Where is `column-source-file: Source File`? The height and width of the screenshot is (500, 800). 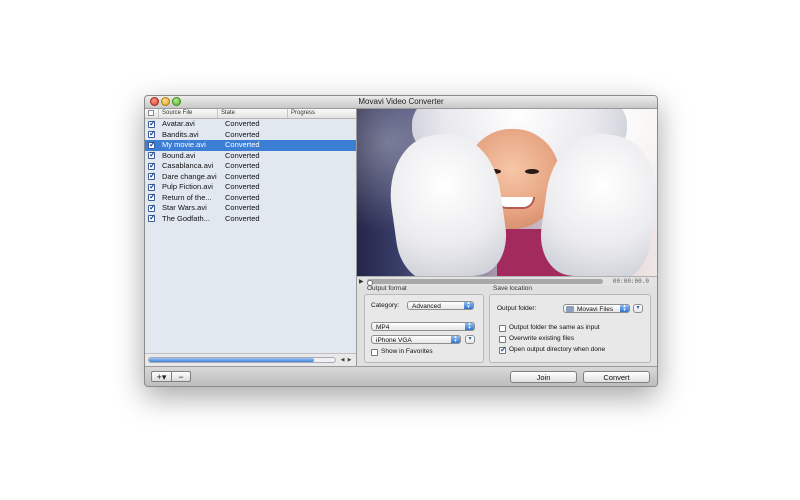
column-source-file: Source File is located at coordinates (188, 113).